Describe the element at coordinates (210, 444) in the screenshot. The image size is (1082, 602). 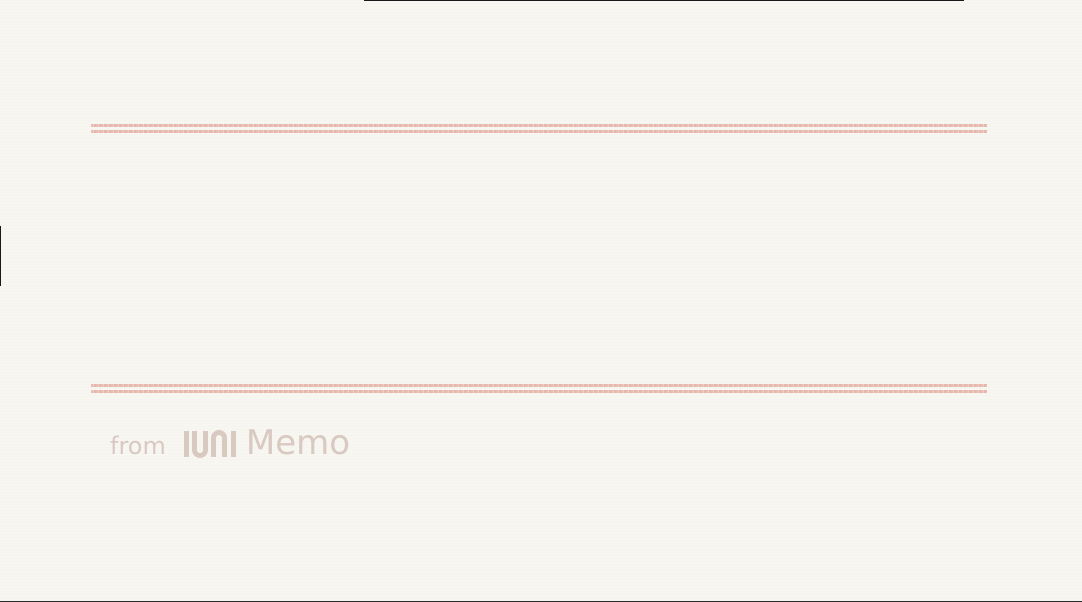
I see `iuni-logo-icon` at that location.